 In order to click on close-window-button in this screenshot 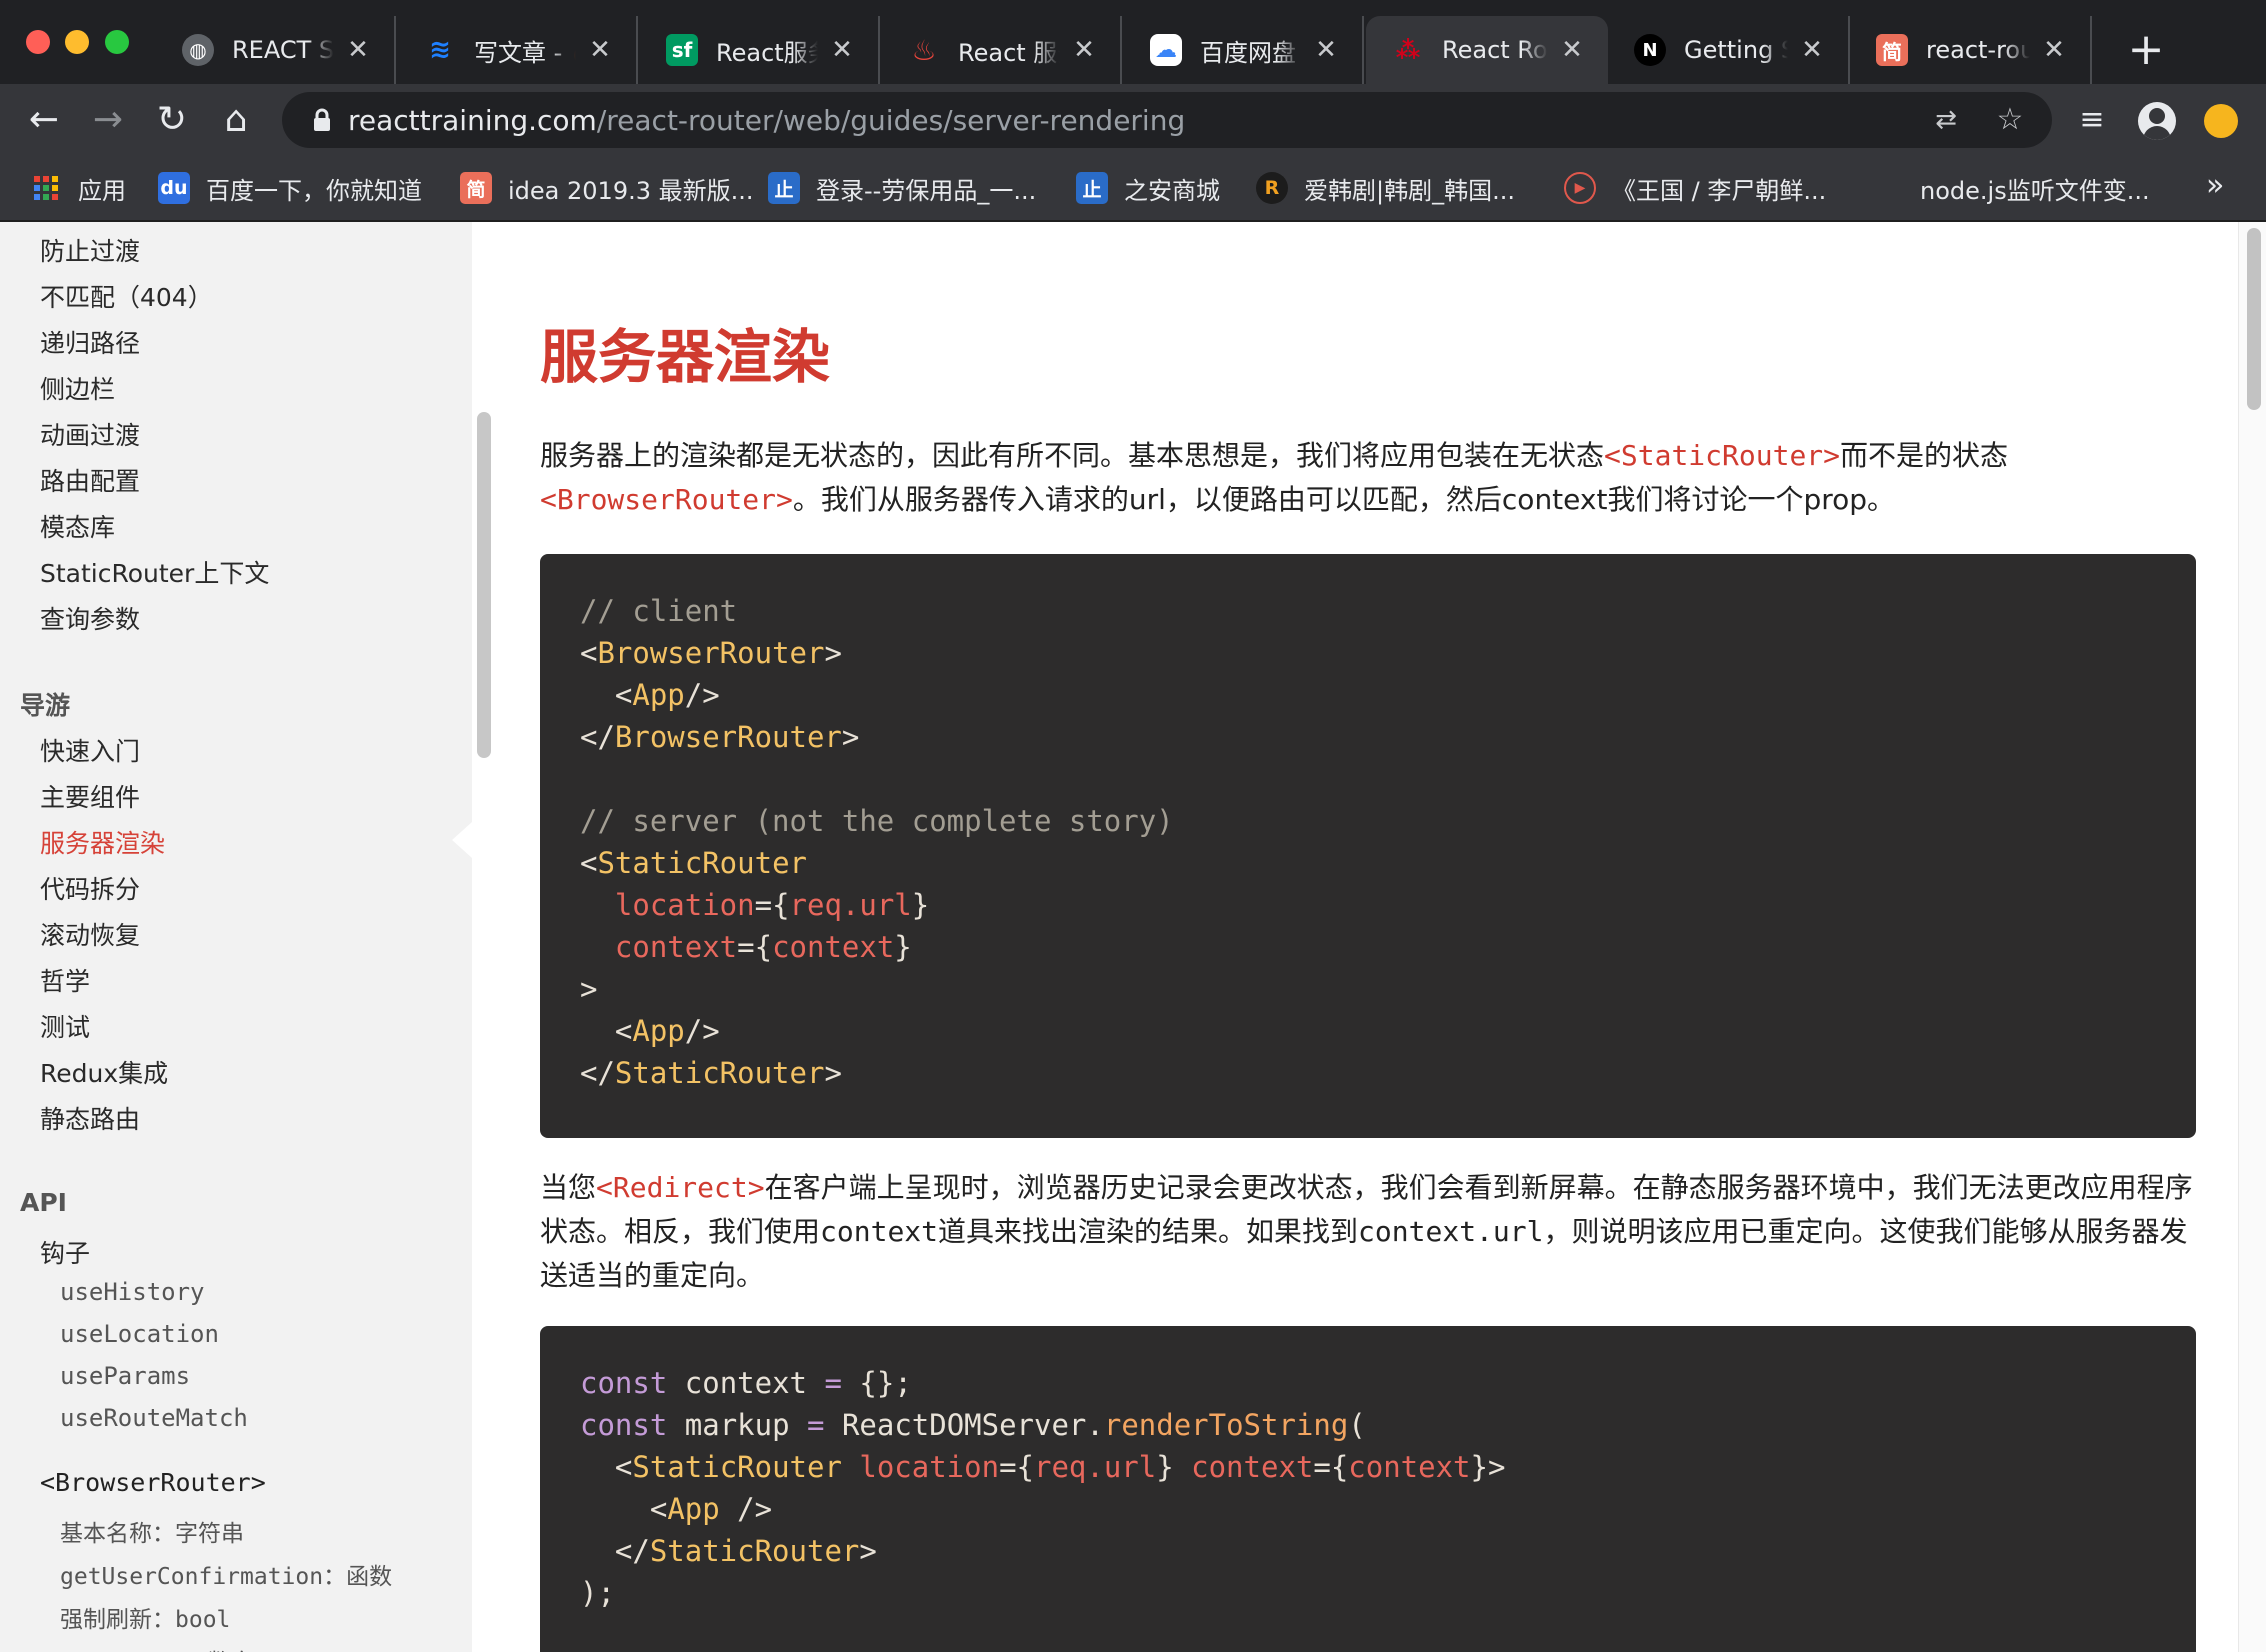, I will do `click(38, 42)`.